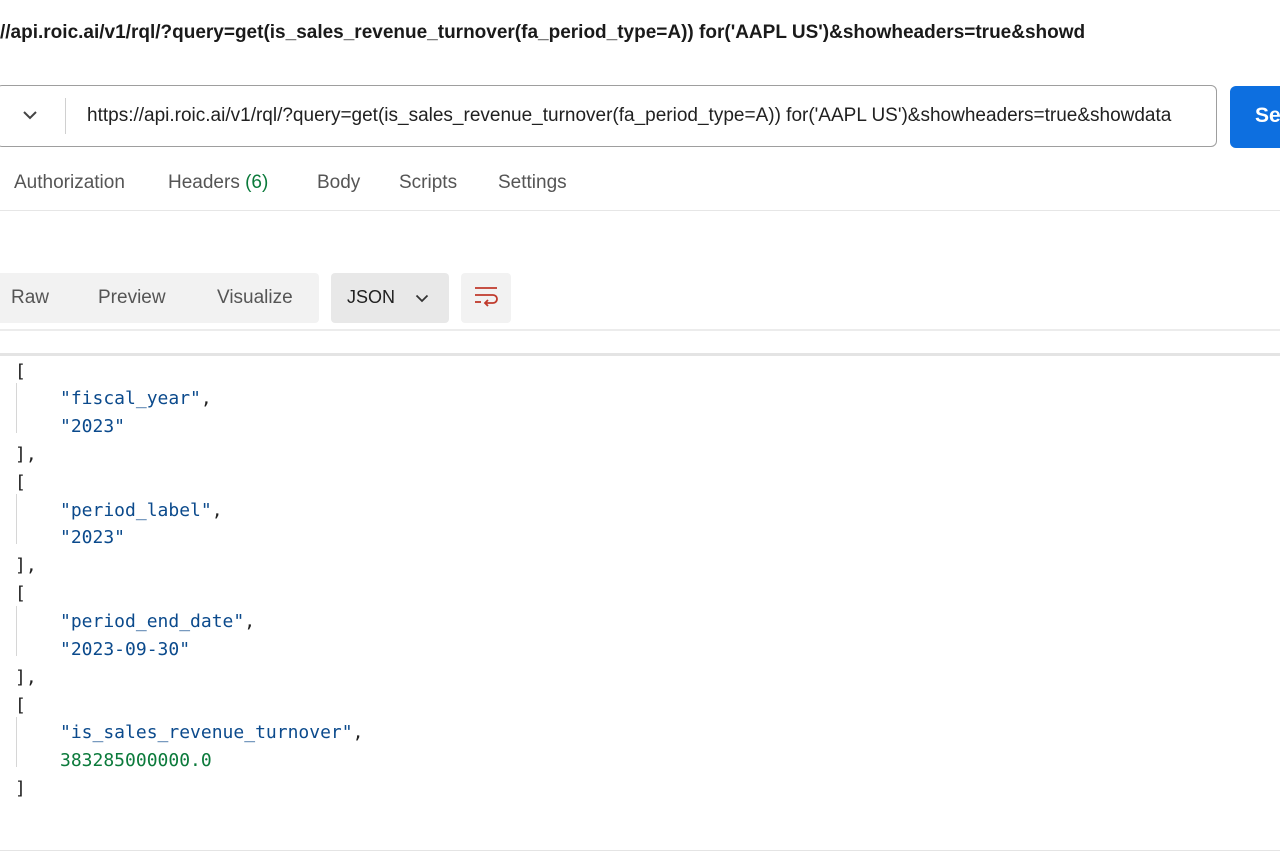  Describe the element at coordinates (206, 732) in the screenshot. I see `json-string: "is_sales_revenue_turnover"` at that location.